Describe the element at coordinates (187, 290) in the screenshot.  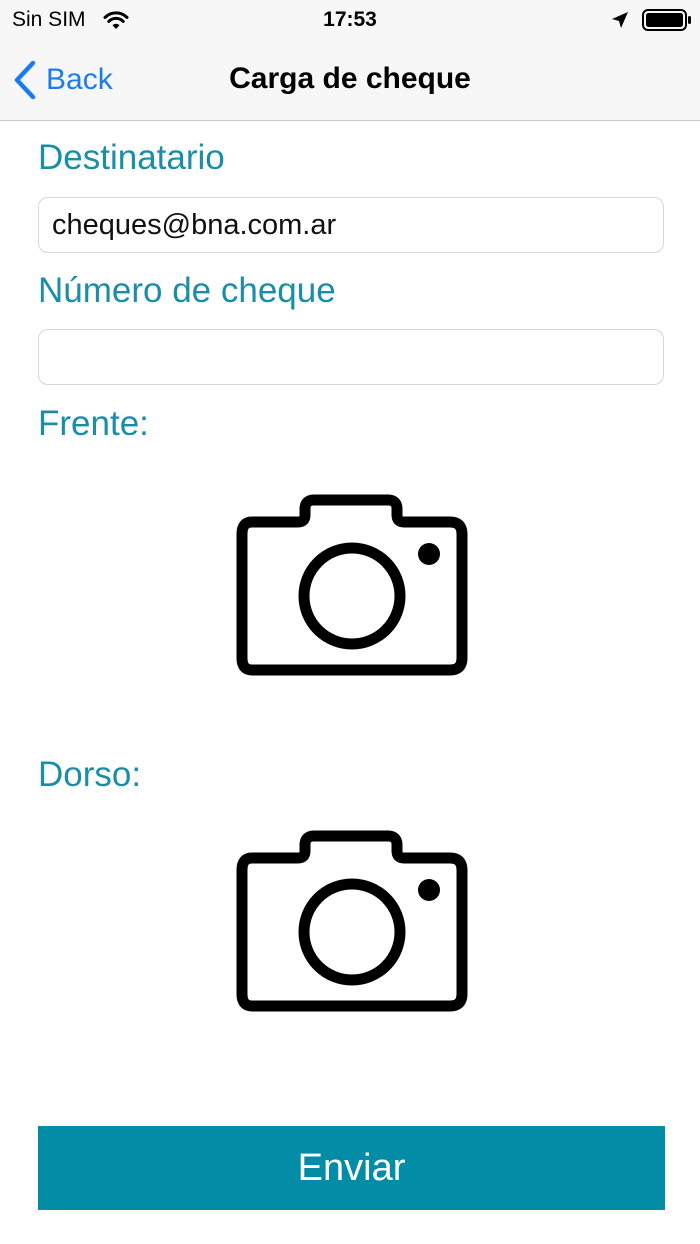
I see `check-number-label: Número de cheque` at that location.